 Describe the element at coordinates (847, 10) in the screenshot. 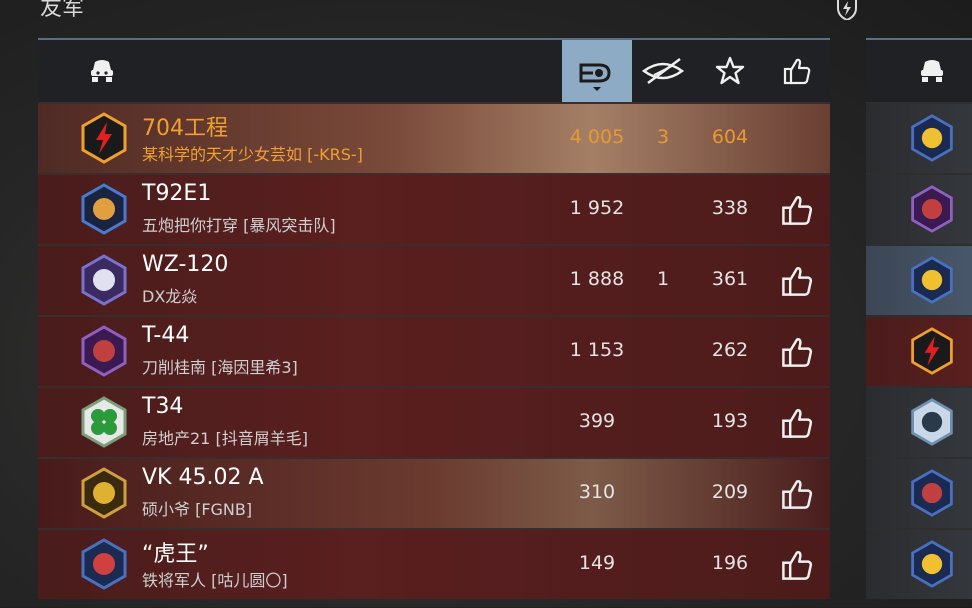

I see `shield-lightning-icon` at that location.